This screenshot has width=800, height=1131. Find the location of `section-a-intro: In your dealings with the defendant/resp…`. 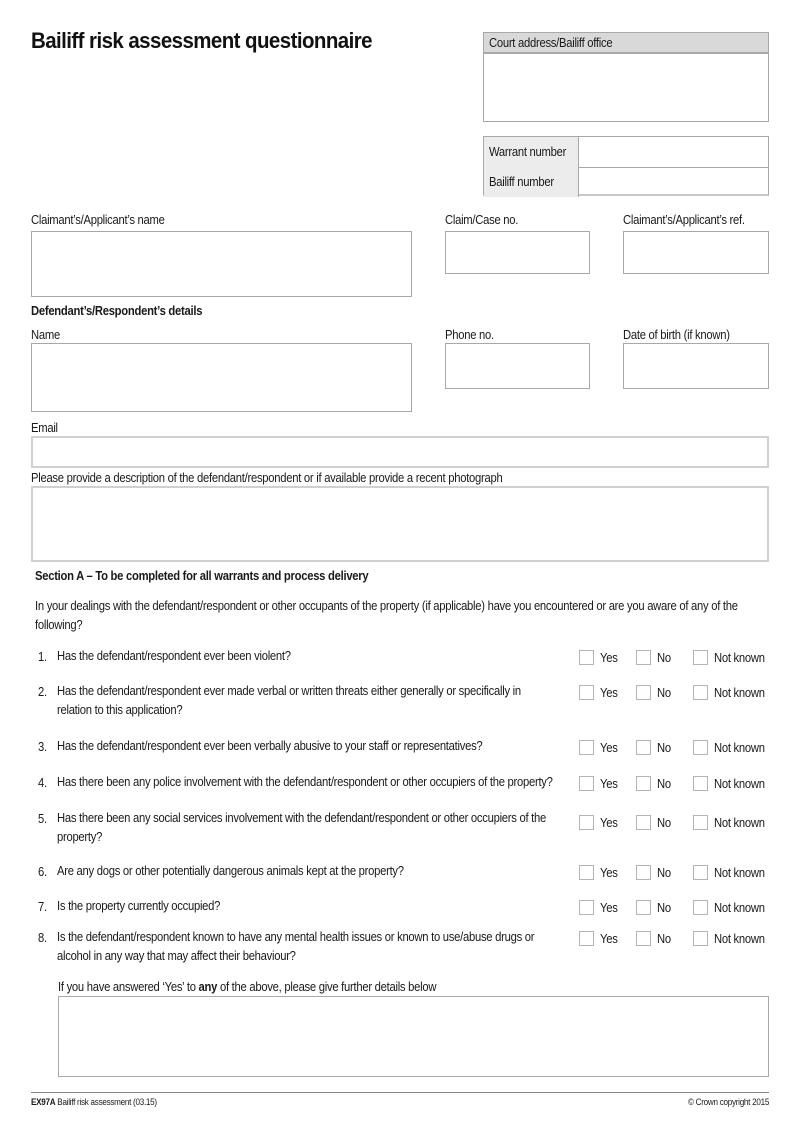

section-a-intro: In your dealings with the defendant/resp… is located at coordinates (386, 615).